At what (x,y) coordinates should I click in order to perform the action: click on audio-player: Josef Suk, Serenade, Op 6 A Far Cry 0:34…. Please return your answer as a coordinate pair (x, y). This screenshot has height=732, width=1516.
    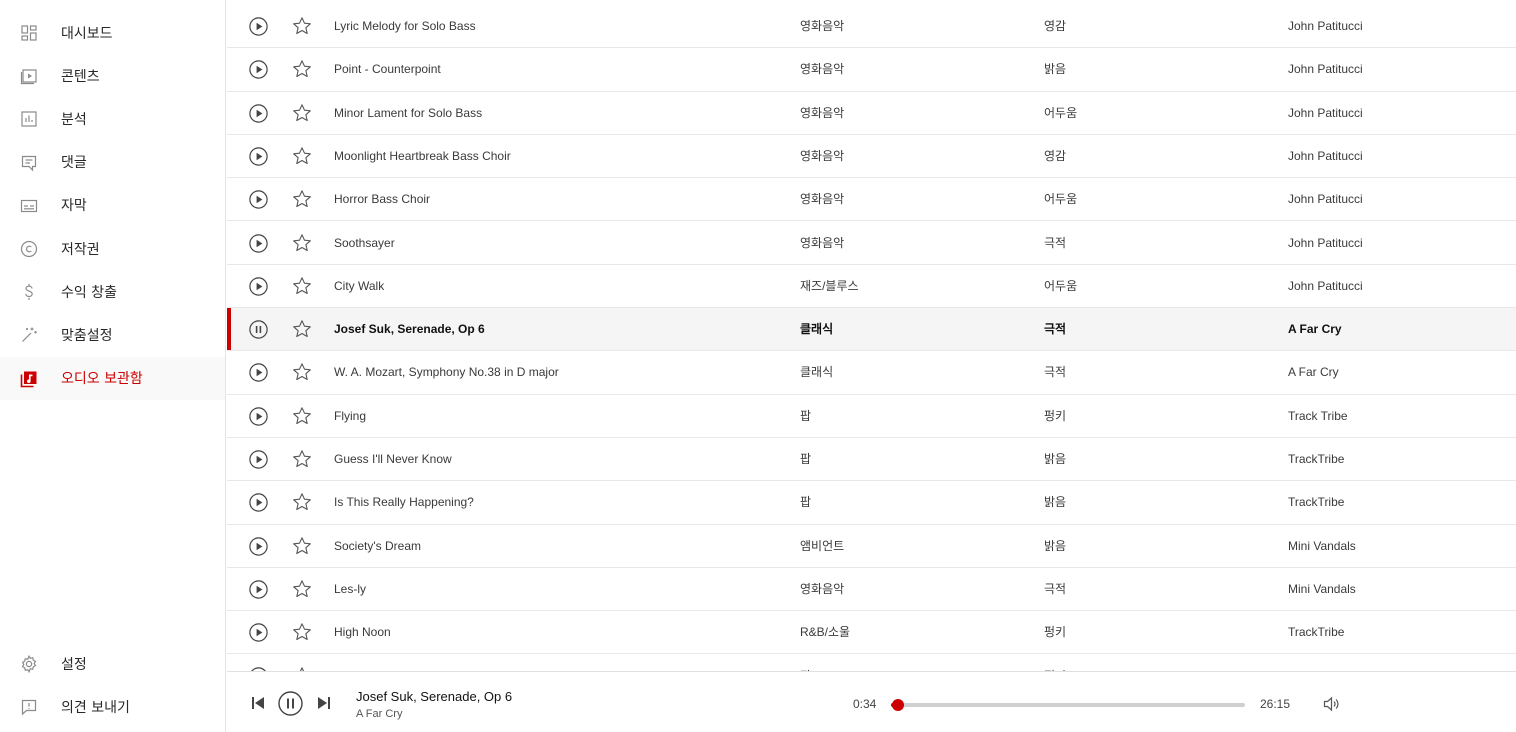
    Looking at the image, I should click on (871, 701).